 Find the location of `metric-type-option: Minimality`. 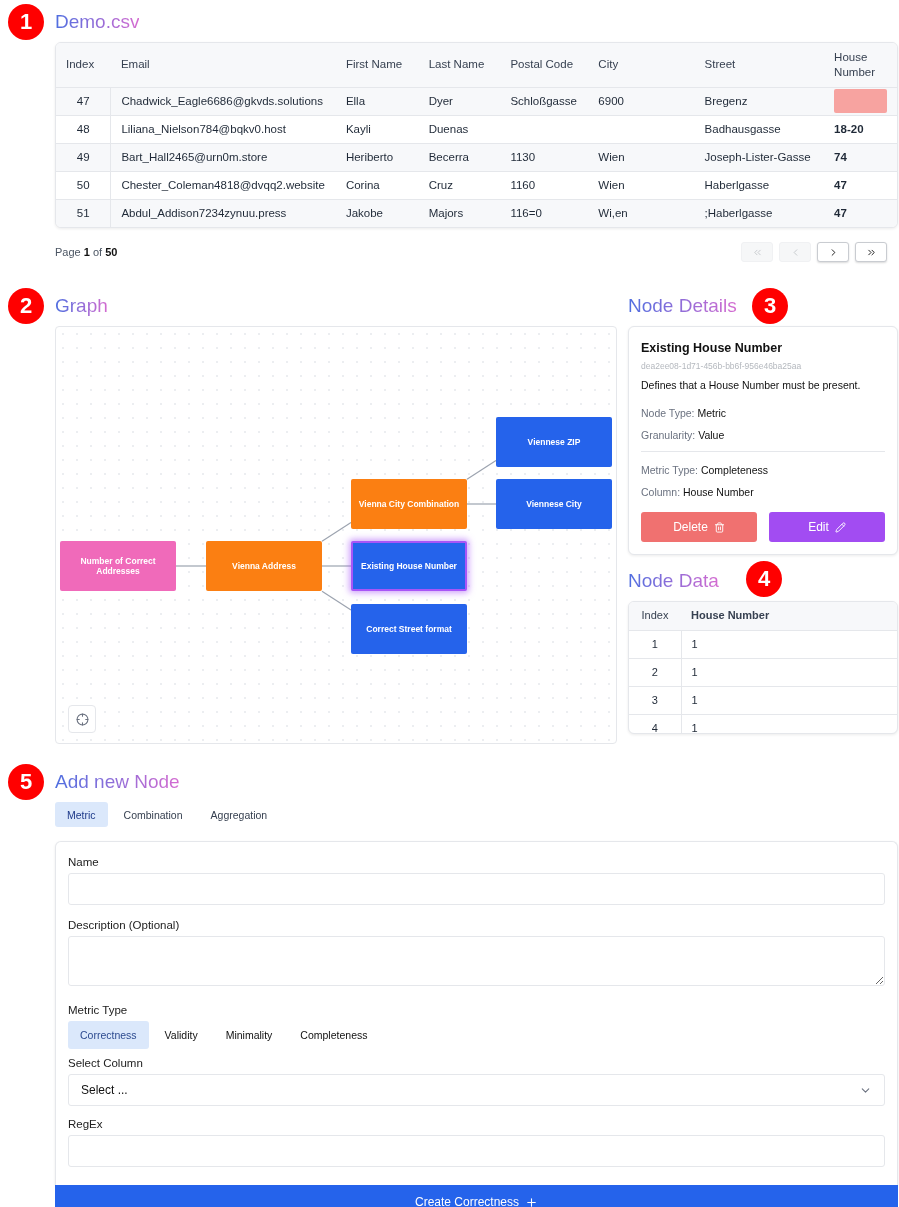

metric-type-option: Minimality is located at coordinates (249, 1035).